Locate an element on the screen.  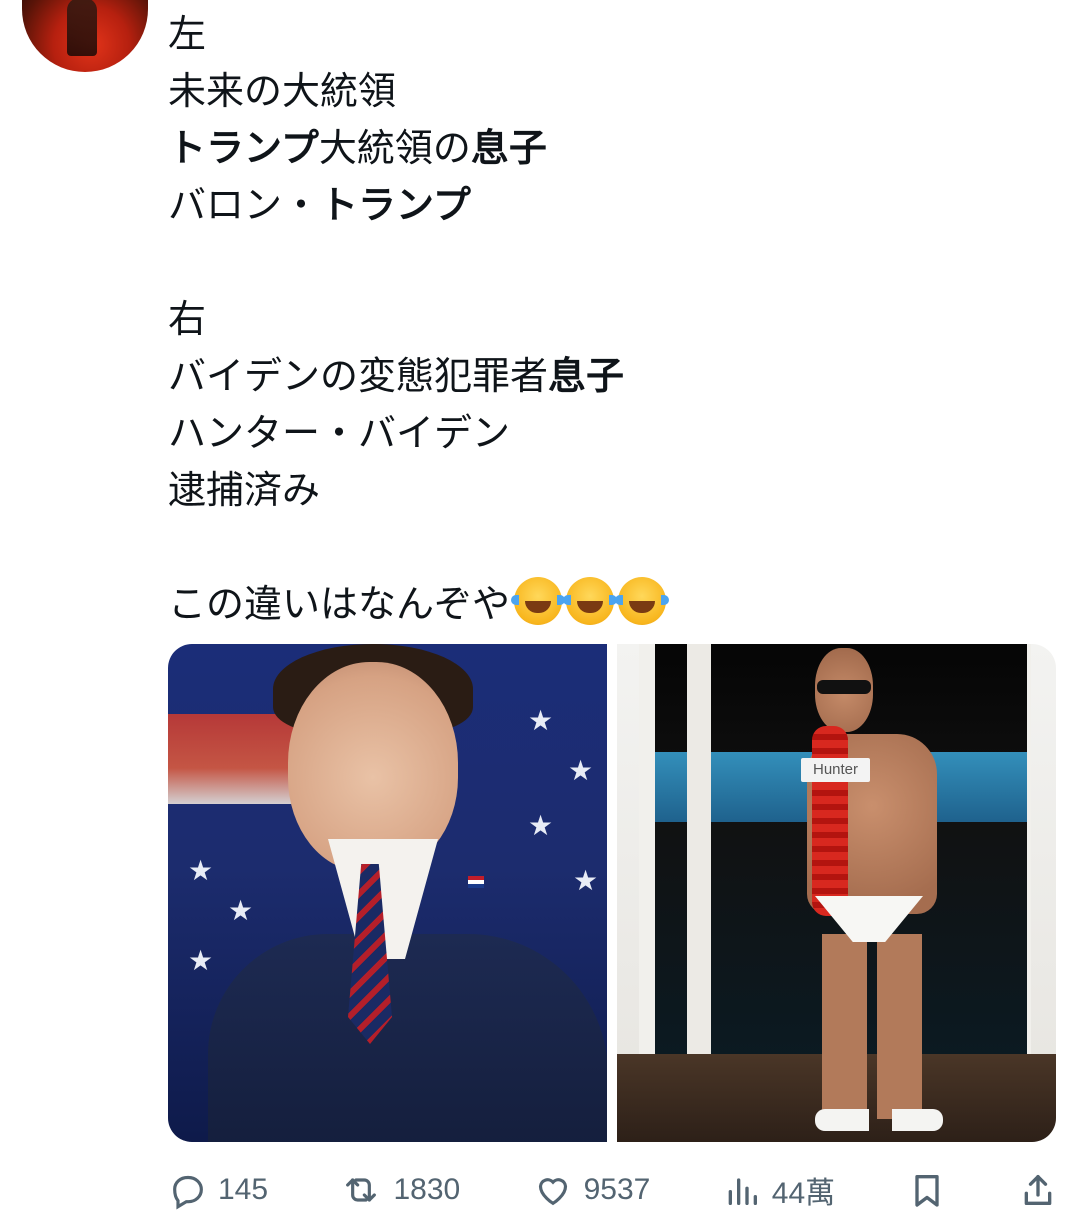
user-avatar is located at coordinates (85, 36).